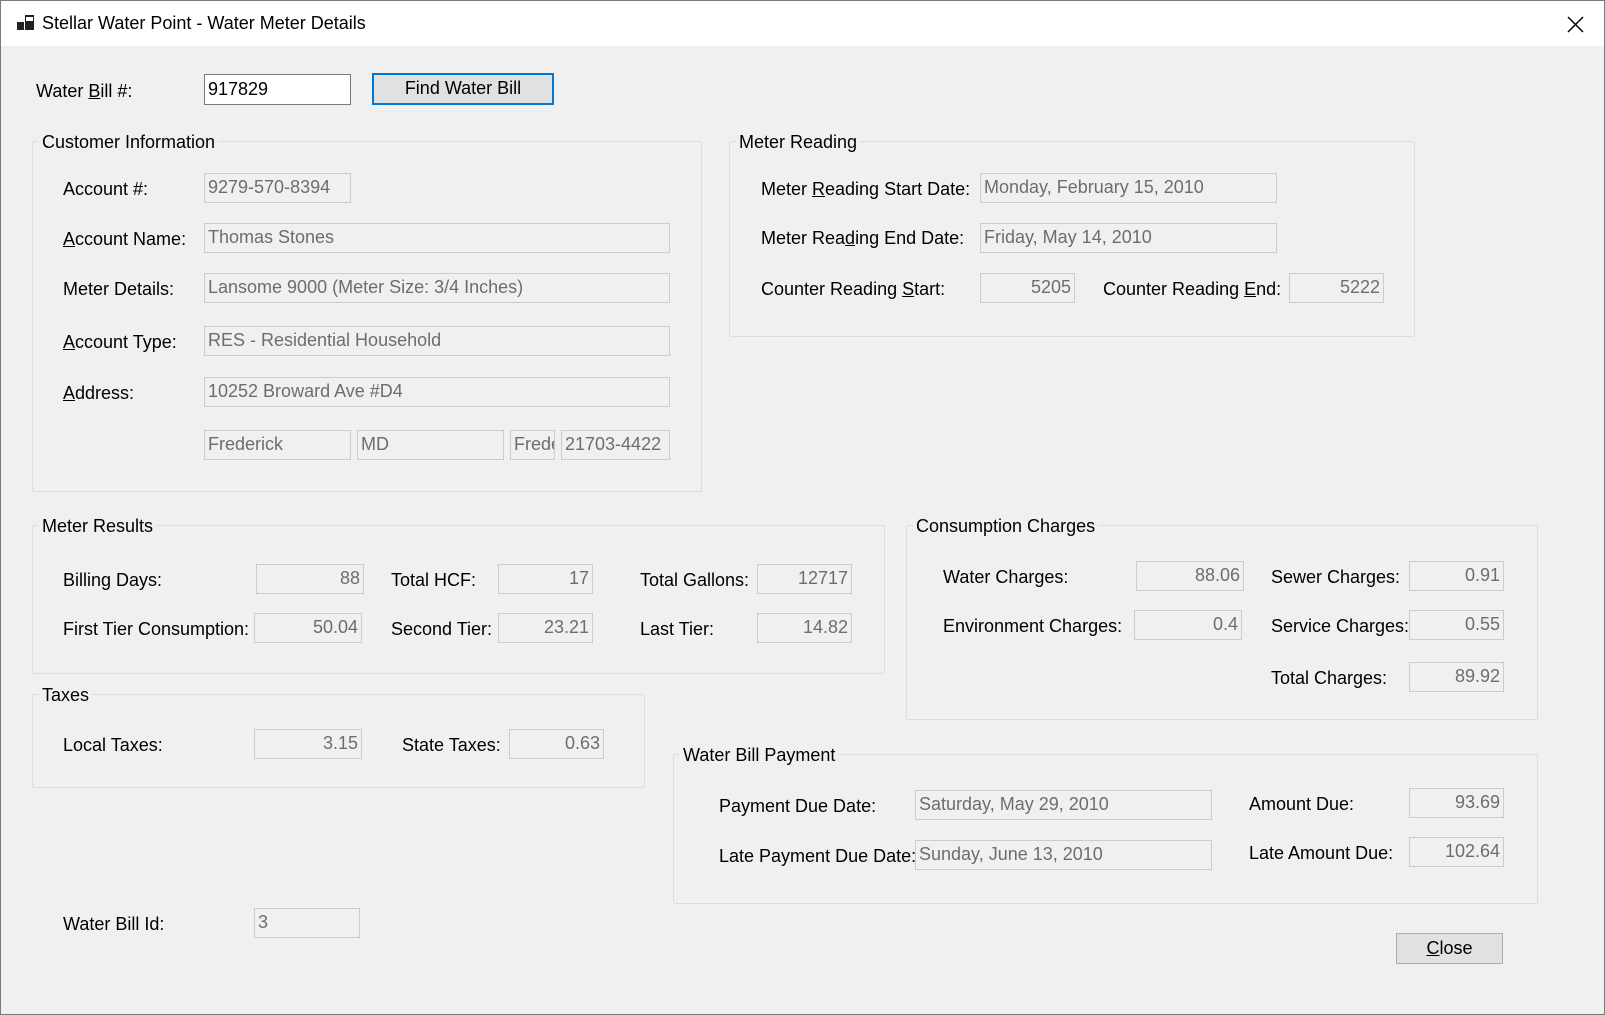  Describe the element at coordinates (277, 89) in the screenshot. I see `water-bill-number-input: 917829` at that location.